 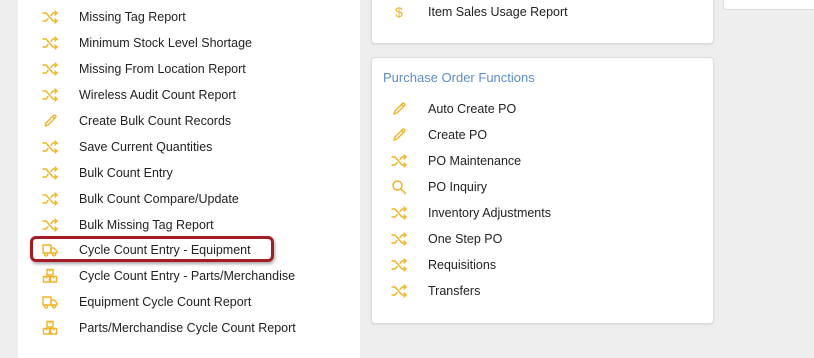 What do you see at coordinates (189, 328) in the screenshot?
I see `menu-item-parts-merchandise-cycle-count-report: Parts/Merchandise Cycle Count Report` at bounding box center [189, 328].